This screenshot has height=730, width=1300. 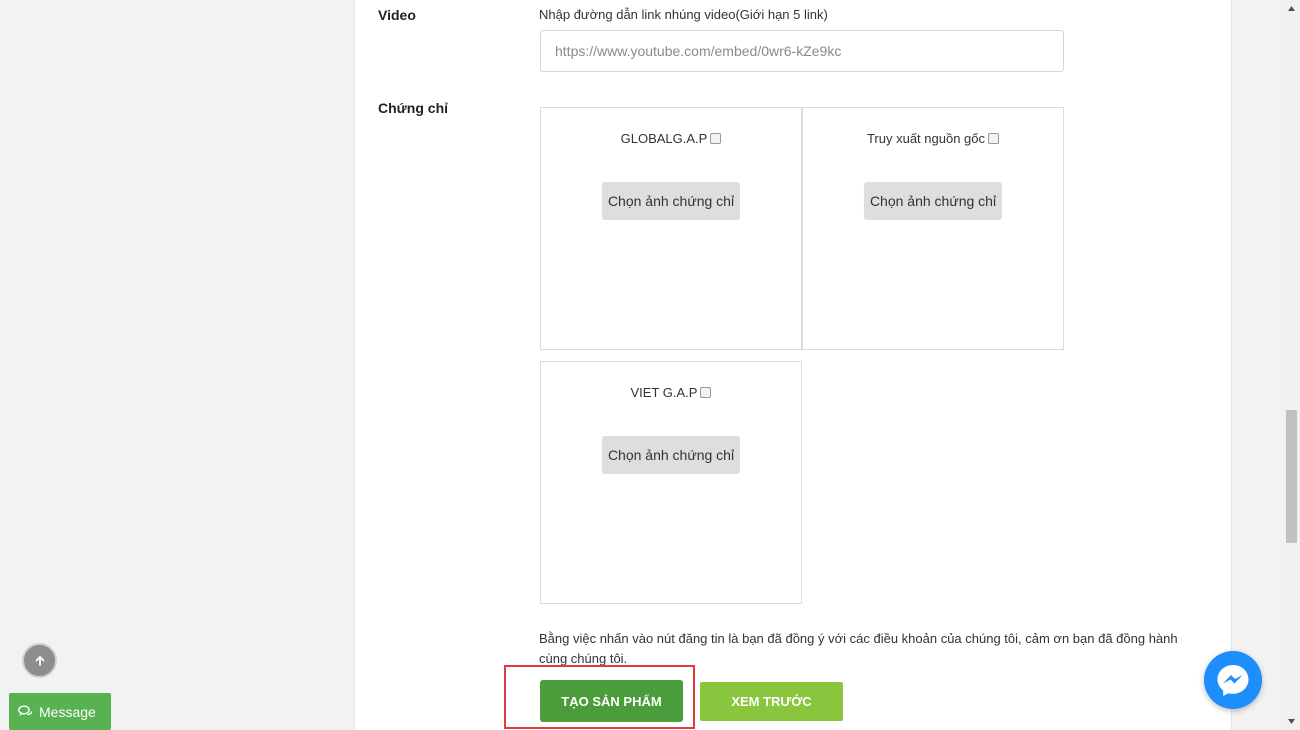 I want to click on certificate-name: GLOBALG.A.P, so click(x=664, y=138).